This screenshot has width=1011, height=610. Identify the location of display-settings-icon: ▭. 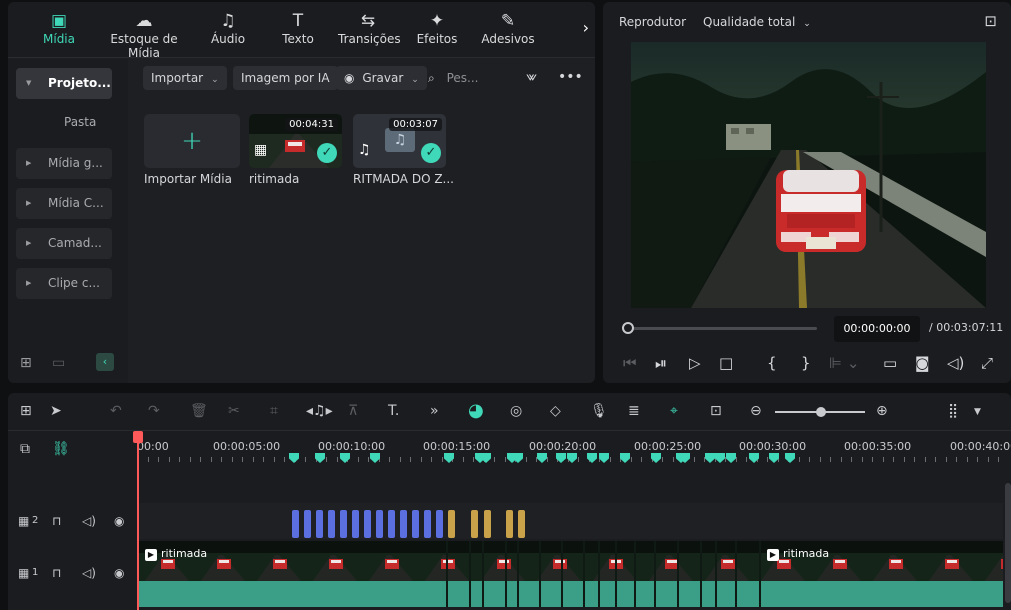
(890, 363).